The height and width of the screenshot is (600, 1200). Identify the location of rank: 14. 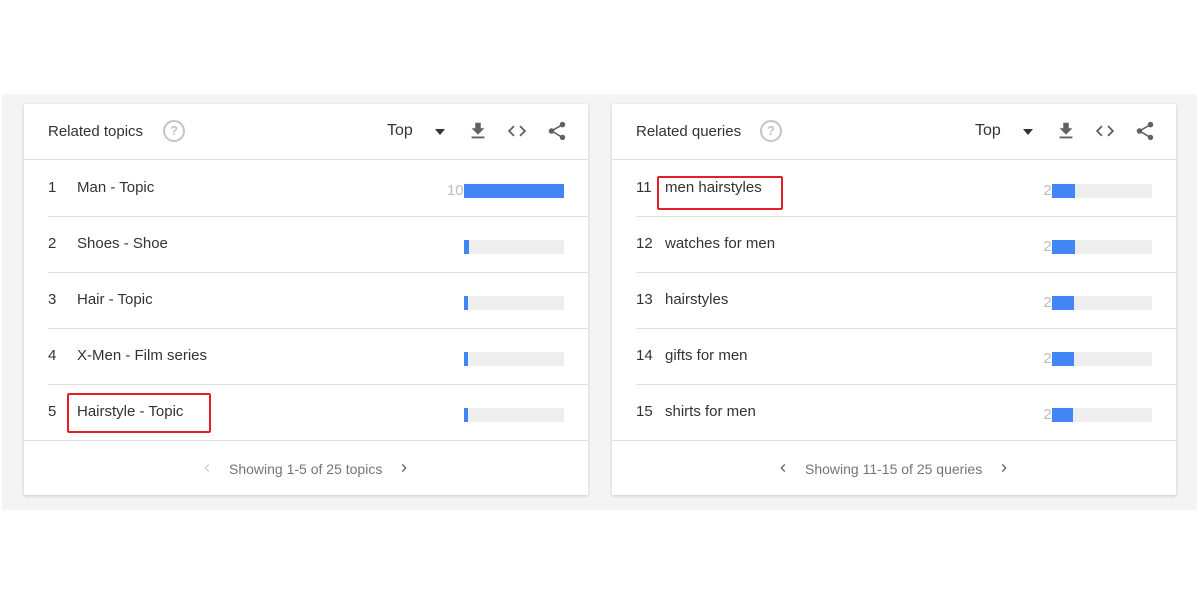
(644, 355).